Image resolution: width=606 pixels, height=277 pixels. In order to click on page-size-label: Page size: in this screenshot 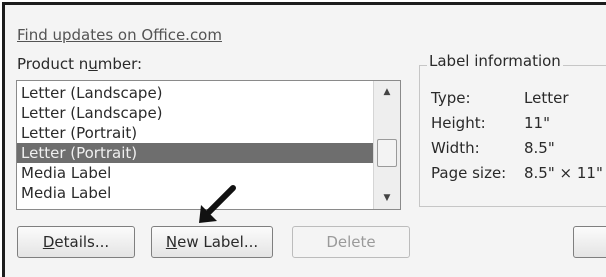, I will do `click(469, 173)`.